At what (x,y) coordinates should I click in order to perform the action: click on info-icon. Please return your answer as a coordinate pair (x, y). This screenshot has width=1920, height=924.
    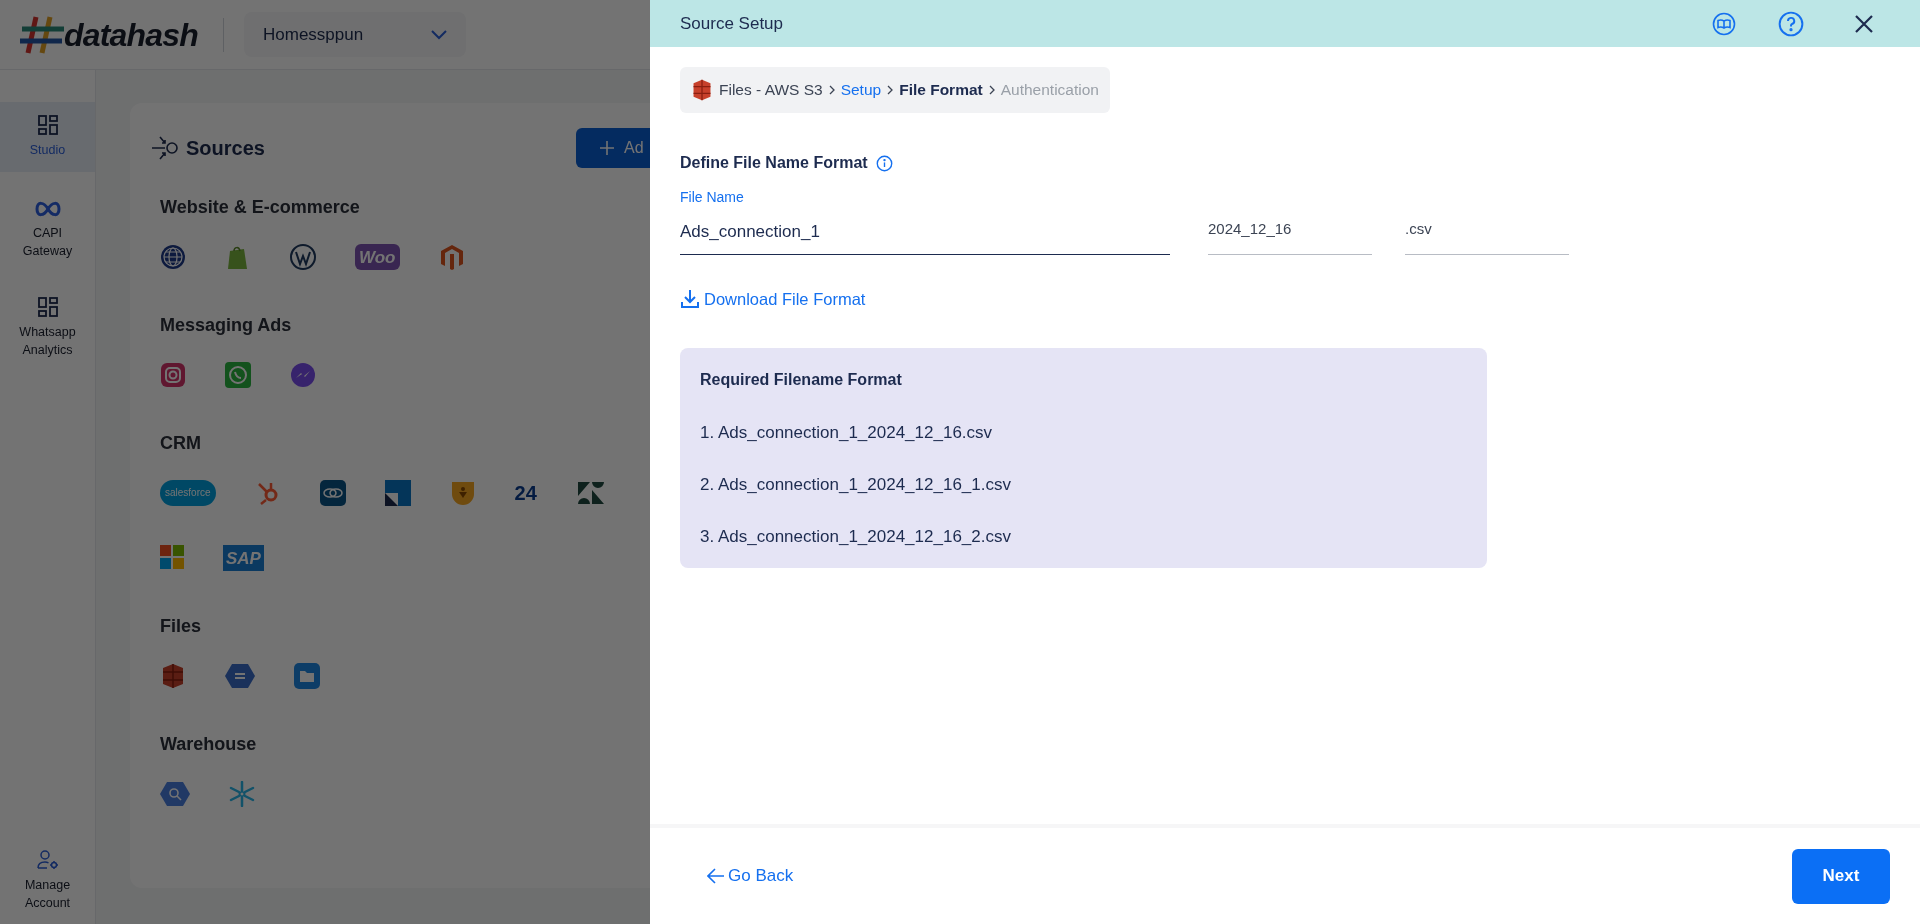
    Looking at the image, I should click on (884, 163).